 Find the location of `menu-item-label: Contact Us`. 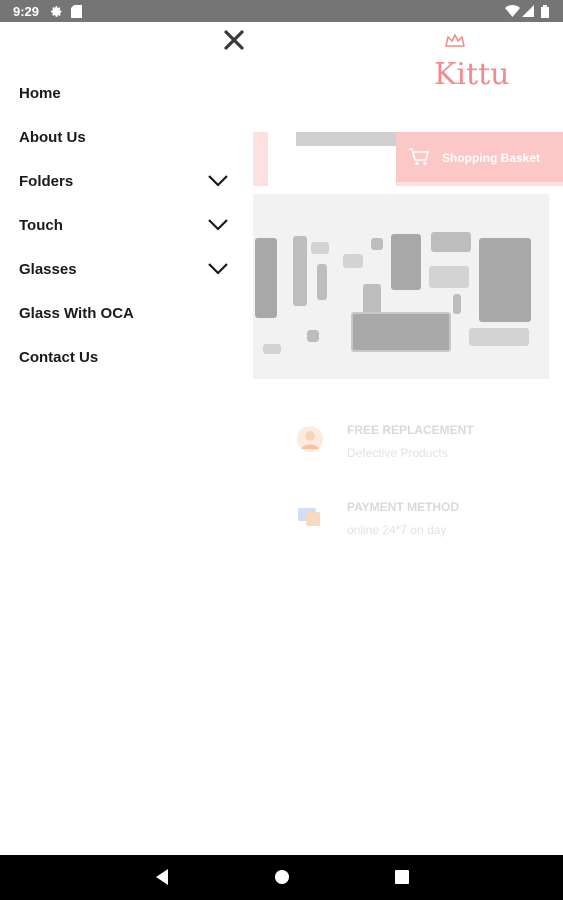

menu-item-label: Contact Us is located at coordinates (59, 357).